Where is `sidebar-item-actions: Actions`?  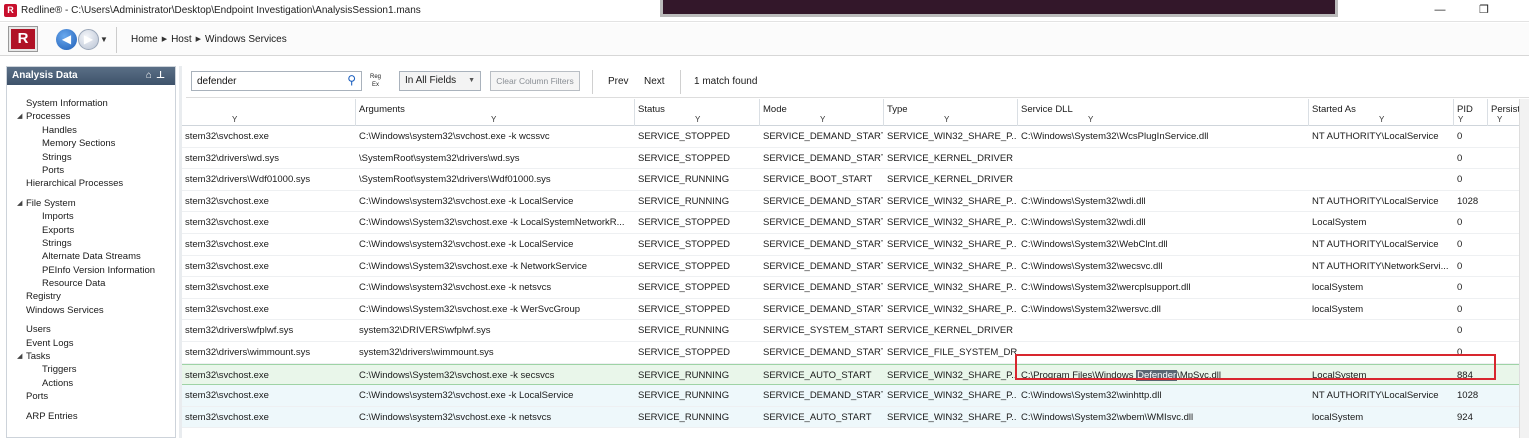 sidebar-item-actions: Actions is located at coordinates (91, 383).